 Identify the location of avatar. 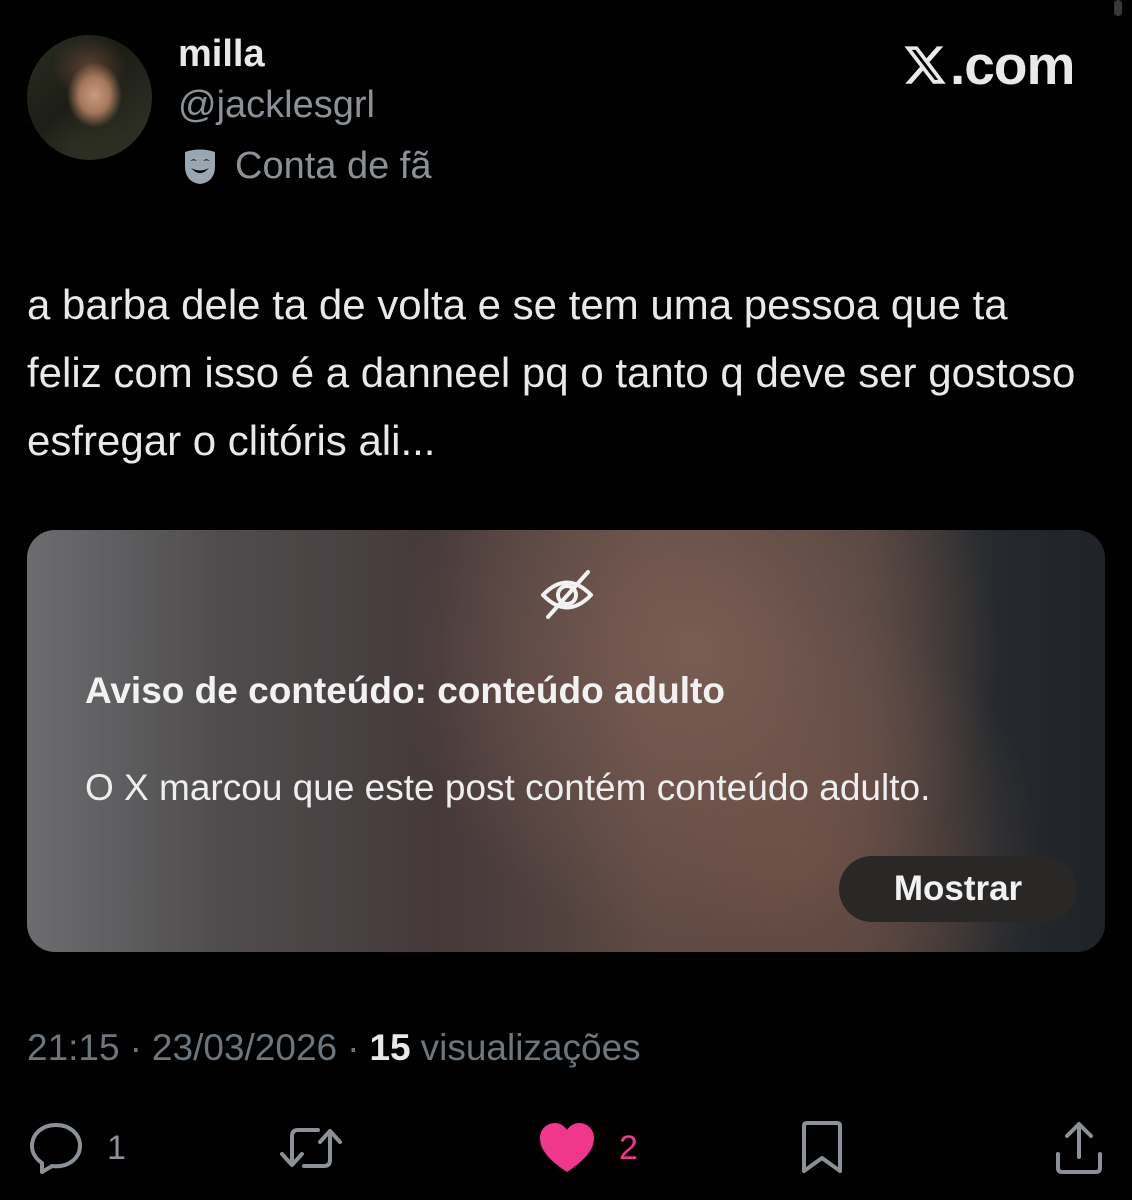
(89, 97).